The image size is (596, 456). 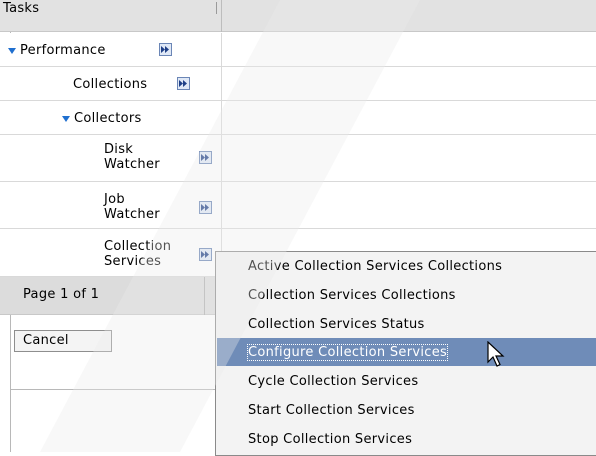 I want to click on job-watcher-label: Job Watcher, so click(x=132, y=207).